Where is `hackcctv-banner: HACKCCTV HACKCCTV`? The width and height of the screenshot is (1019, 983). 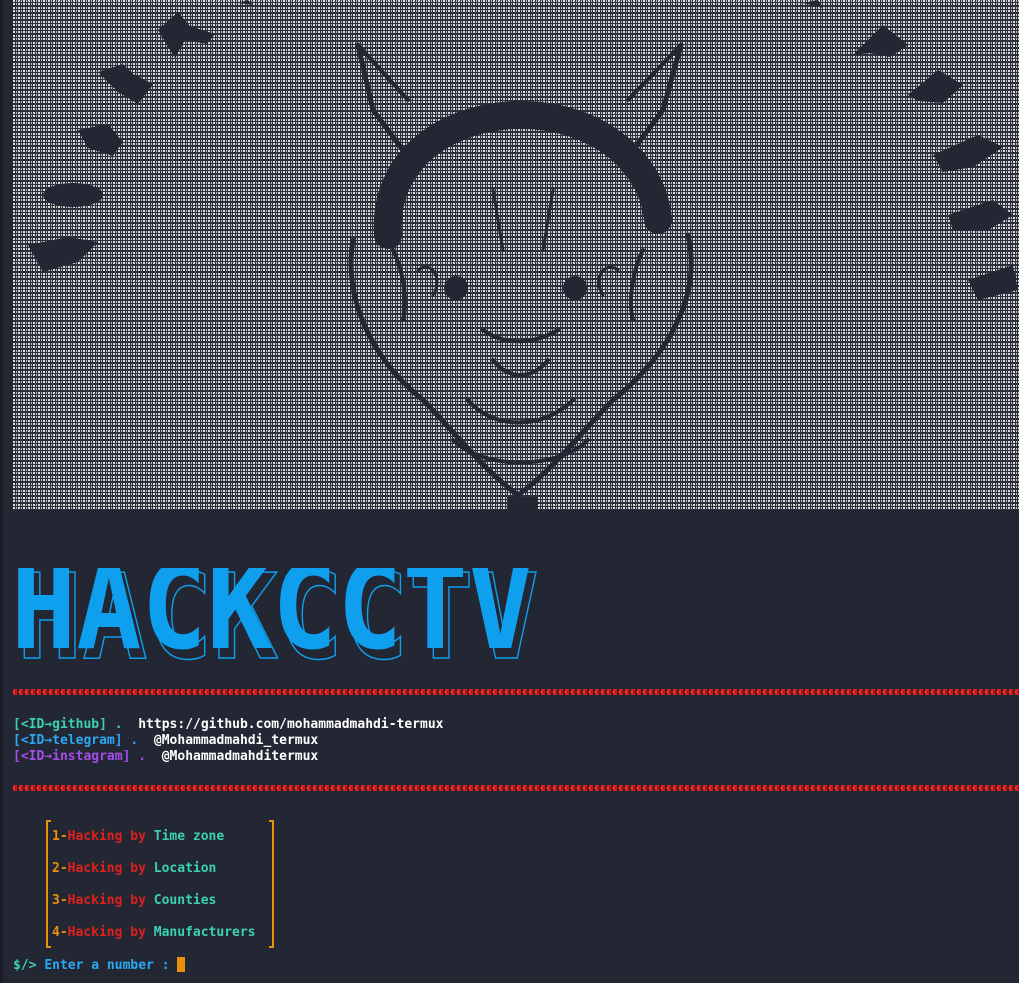 hackcctv-banner: HACKCCTV HACKCCTV is located at coordinates (291, 612).